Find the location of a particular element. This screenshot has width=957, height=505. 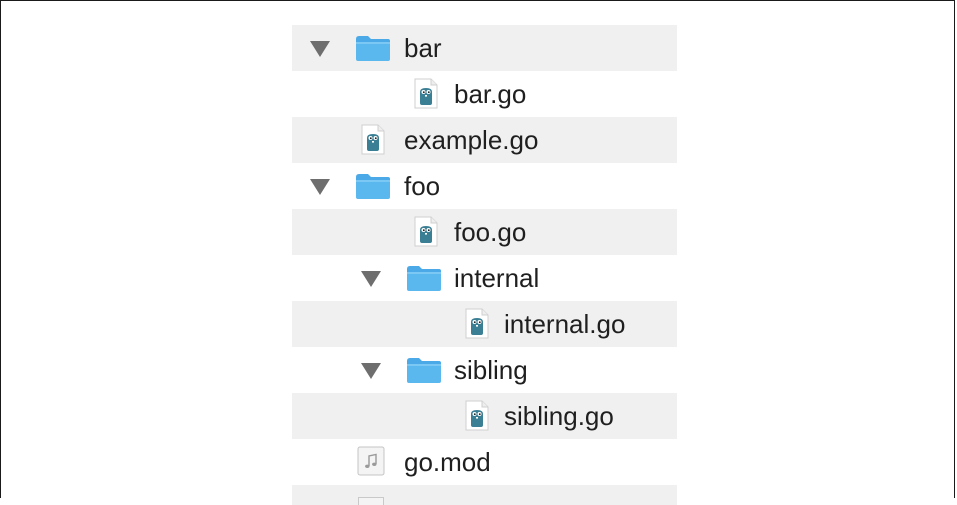

tree-row-foo-go: foo.go is located at coordinates (484, 232).